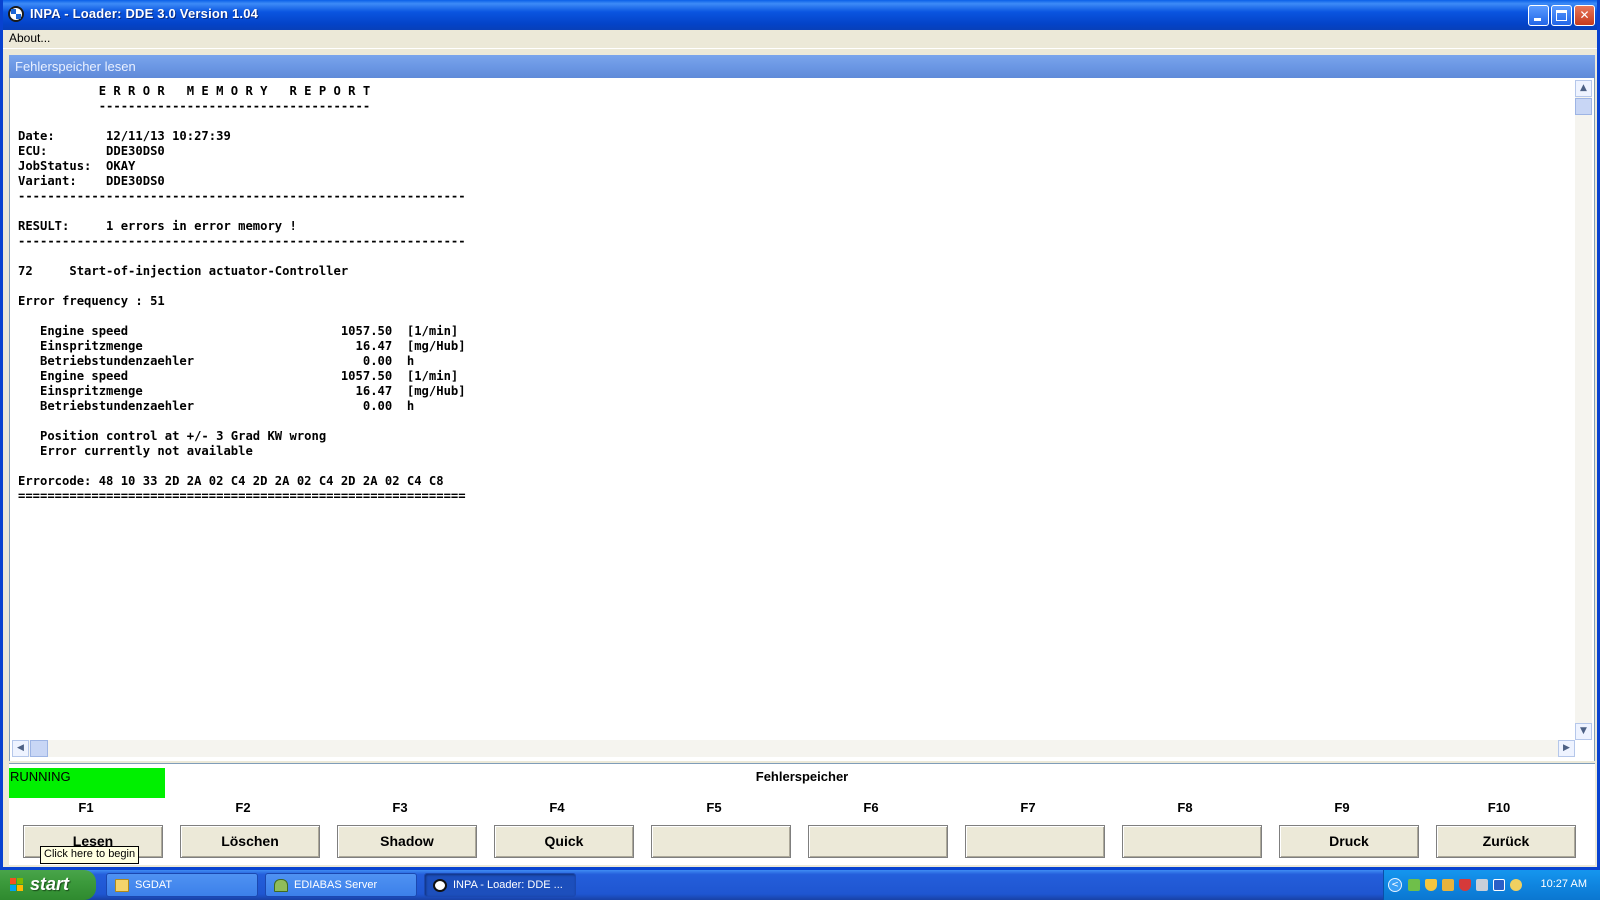 This screenshot has height=900, width=1600. Describe the element at coordinates (1561, 15) in the screenshot. I see `maximize-button` at that location.